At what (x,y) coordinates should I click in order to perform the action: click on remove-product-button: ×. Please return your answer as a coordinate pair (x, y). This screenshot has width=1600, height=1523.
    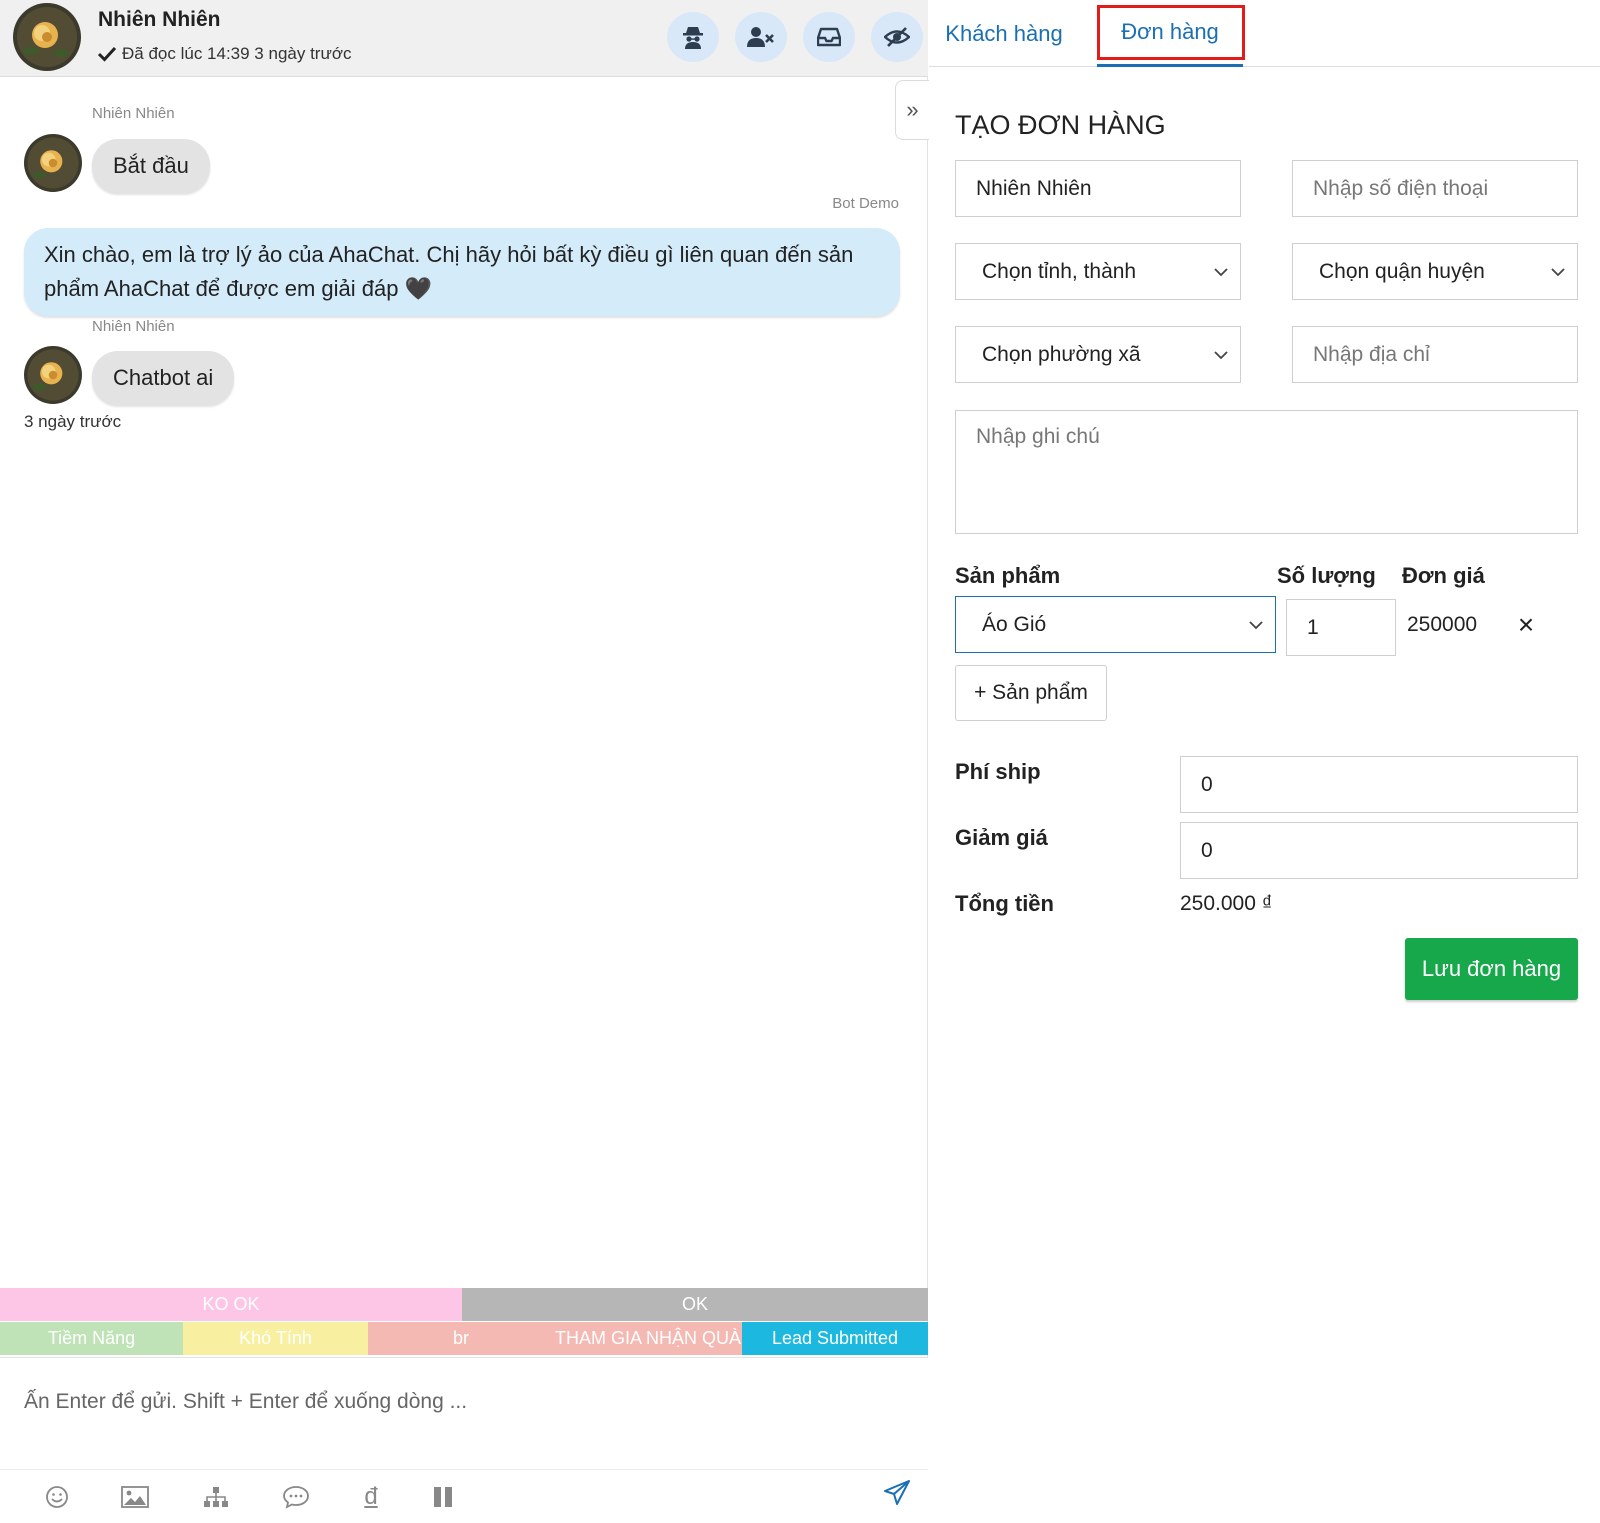
    Looking at the image, I should click on (1526, 624).